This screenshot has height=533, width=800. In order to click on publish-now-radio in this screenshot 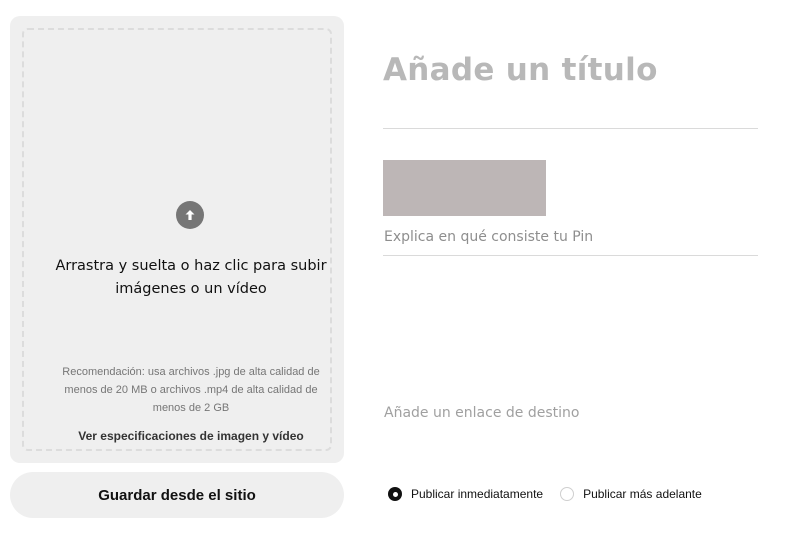, I will do `click(395, 494)`.